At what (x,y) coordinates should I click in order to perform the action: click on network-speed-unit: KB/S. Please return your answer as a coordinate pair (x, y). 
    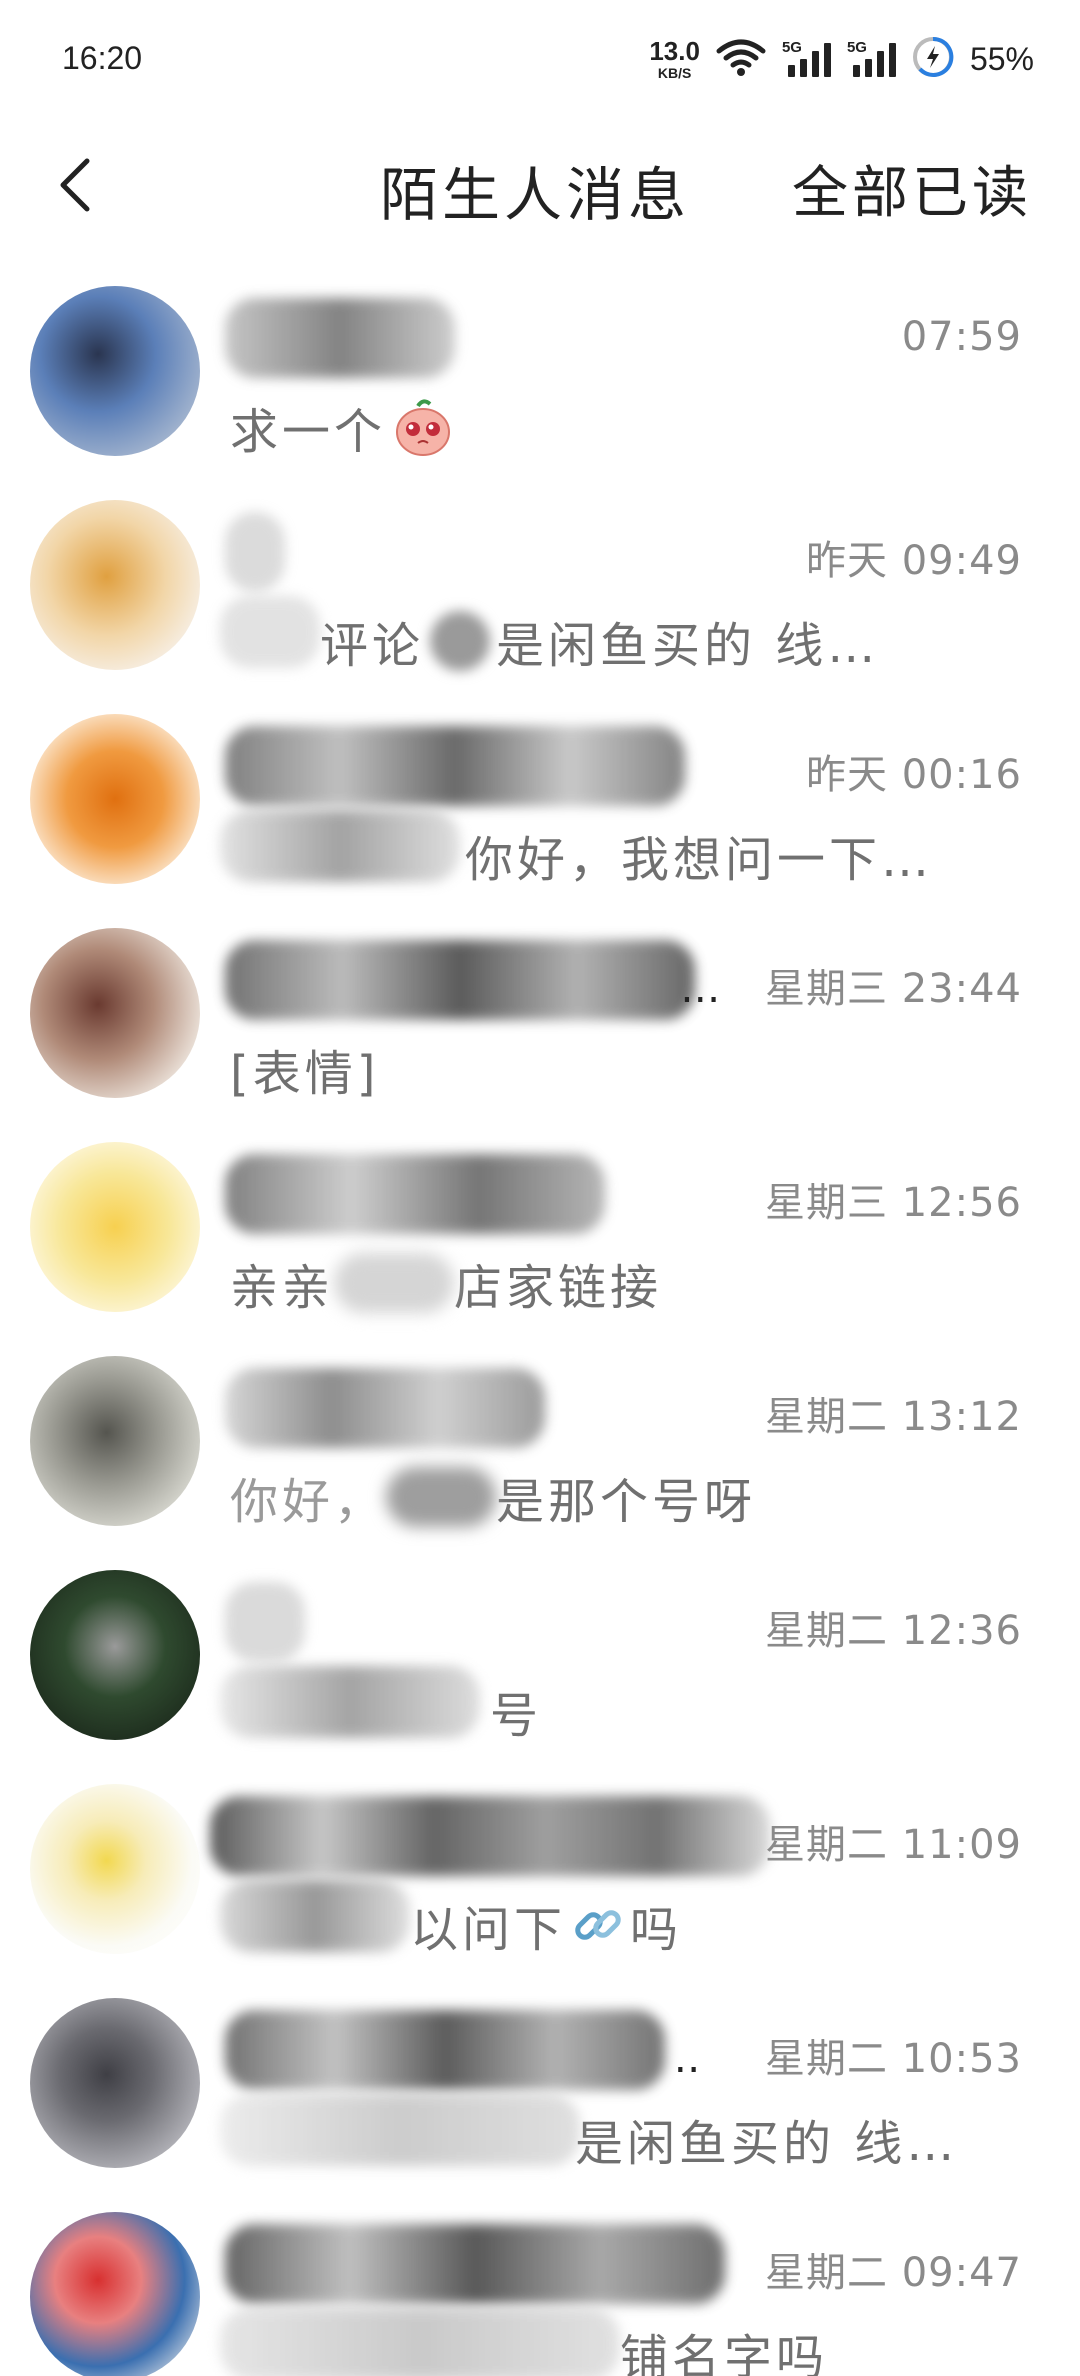
    Looking at the image, I should click on (674, 73).